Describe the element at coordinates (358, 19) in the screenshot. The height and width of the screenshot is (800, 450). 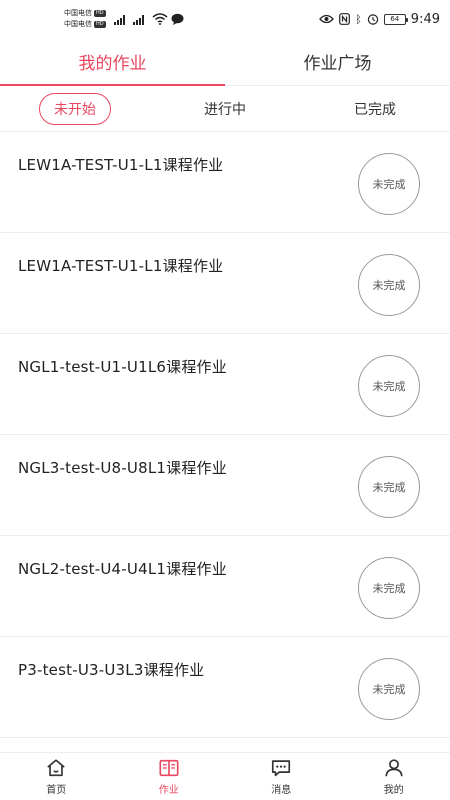
I see `bluetooth-icon: ᛒ` at that location.